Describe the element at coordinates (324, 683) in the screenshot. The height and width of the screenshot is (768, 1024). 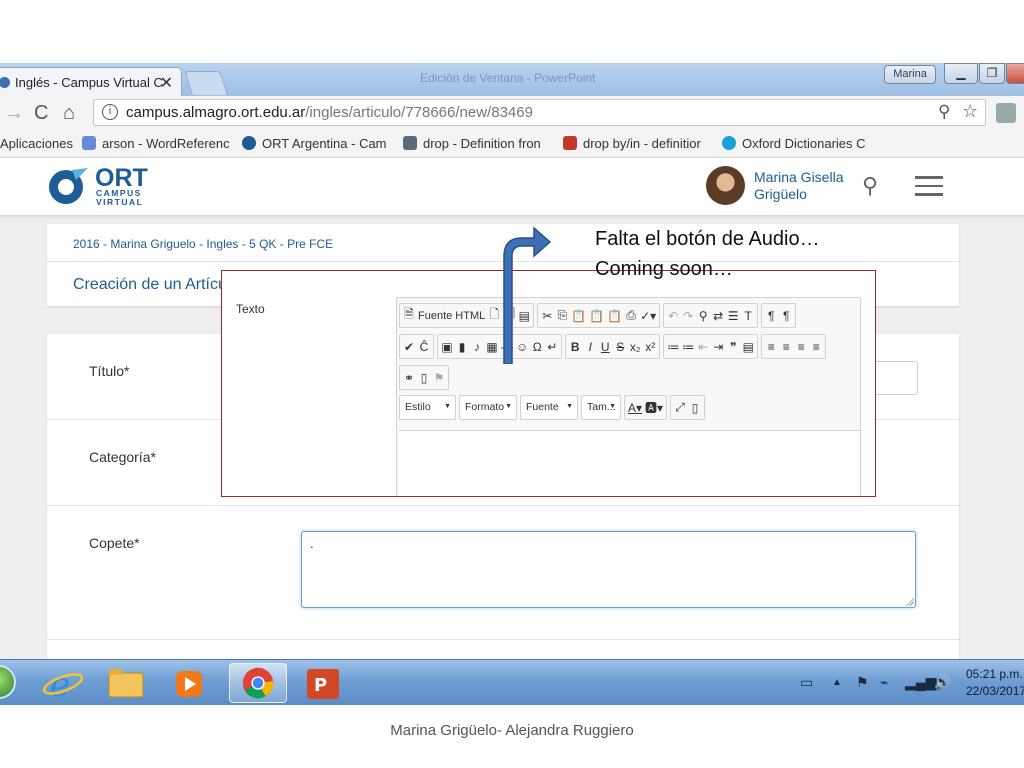
I see `powerpoint-icon: P` at that location.